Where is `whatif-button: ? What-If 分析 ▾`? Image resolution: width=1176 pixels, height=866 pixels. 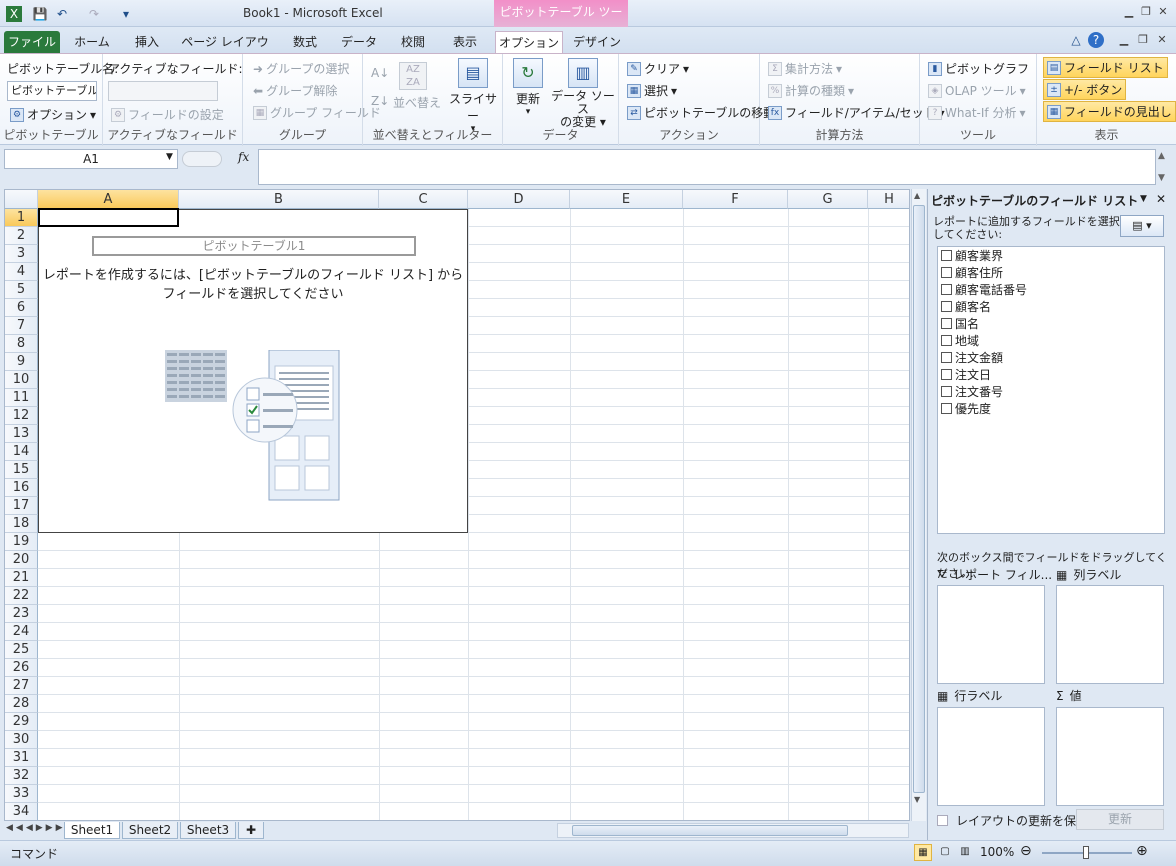
whatif-button: ? What-If 分析 ▾ is located at coordinates (976, 112).